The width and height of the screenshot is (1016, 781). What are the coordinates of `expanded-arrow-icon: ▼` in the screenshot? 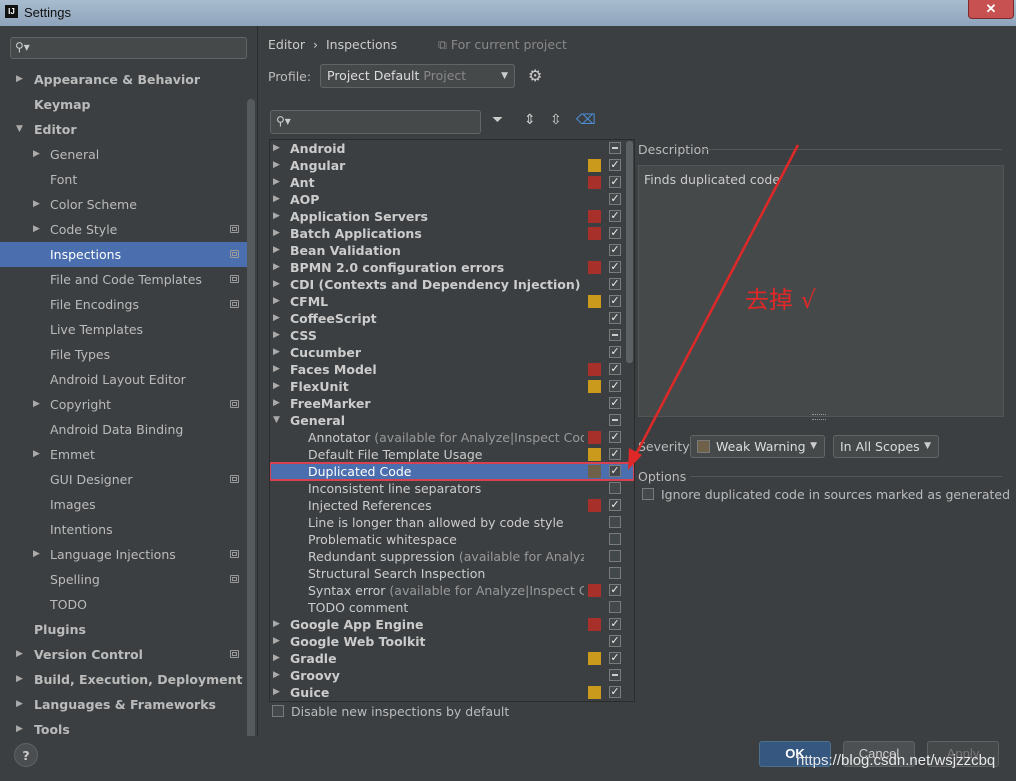 It's located at (276, 420).